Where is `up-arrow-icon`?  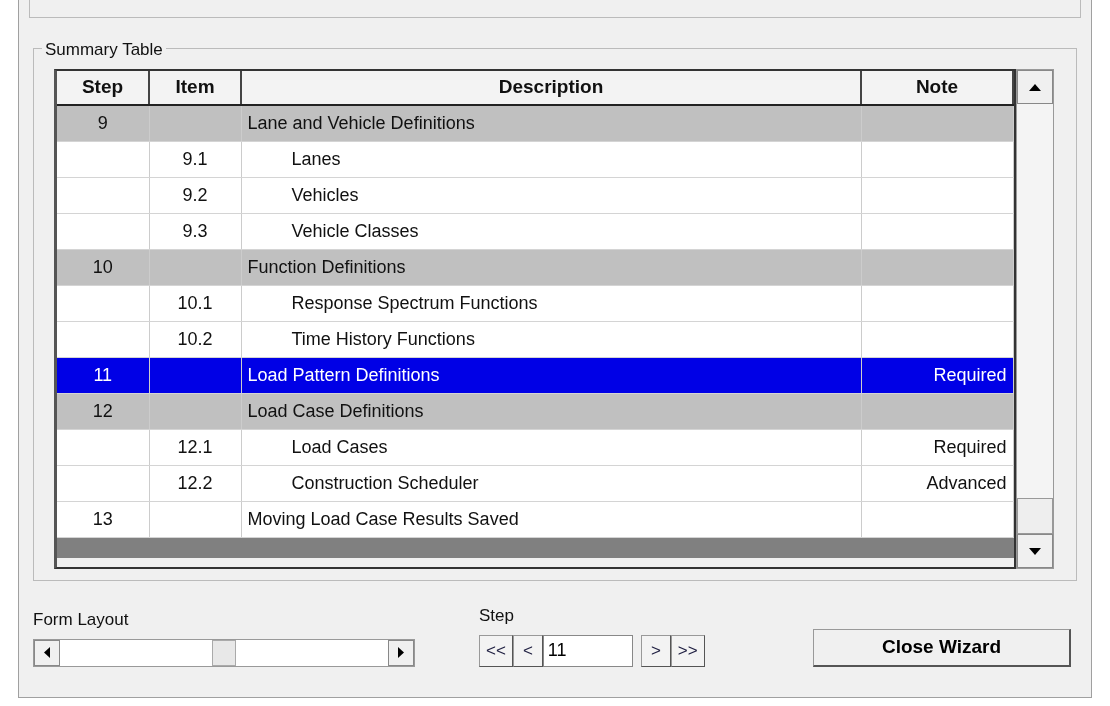 up-arrow-icon is located at coordinates (1035, 87).